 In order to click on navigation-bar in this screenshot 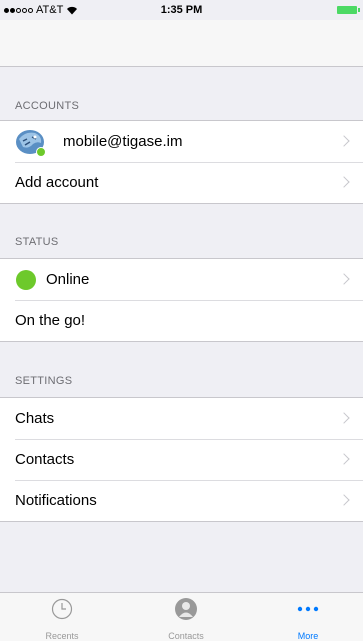, I will do `click(181, 43)`.